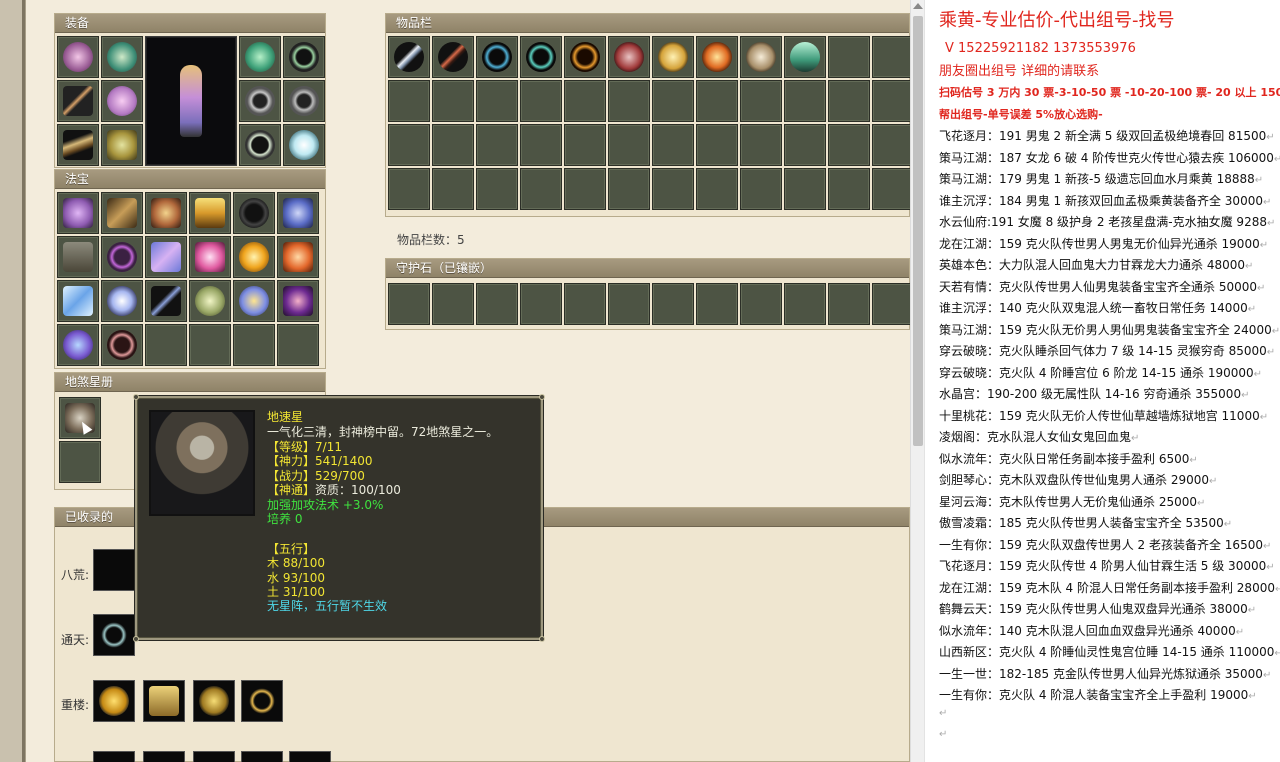  What do you see at coordinates (918, 231) in the screenshot?
I see `scrollbar-thumb` at bounding box center [918, 231].